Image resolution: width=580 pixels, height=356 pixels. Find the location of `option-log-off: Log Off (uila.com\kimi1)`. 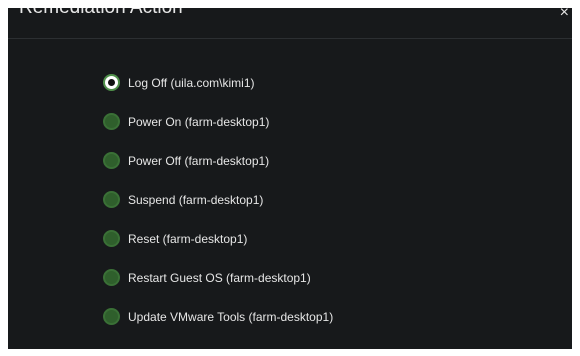

option-log-off: Log Off (uila.com\kimi1) is located at coordinates (218, 82).